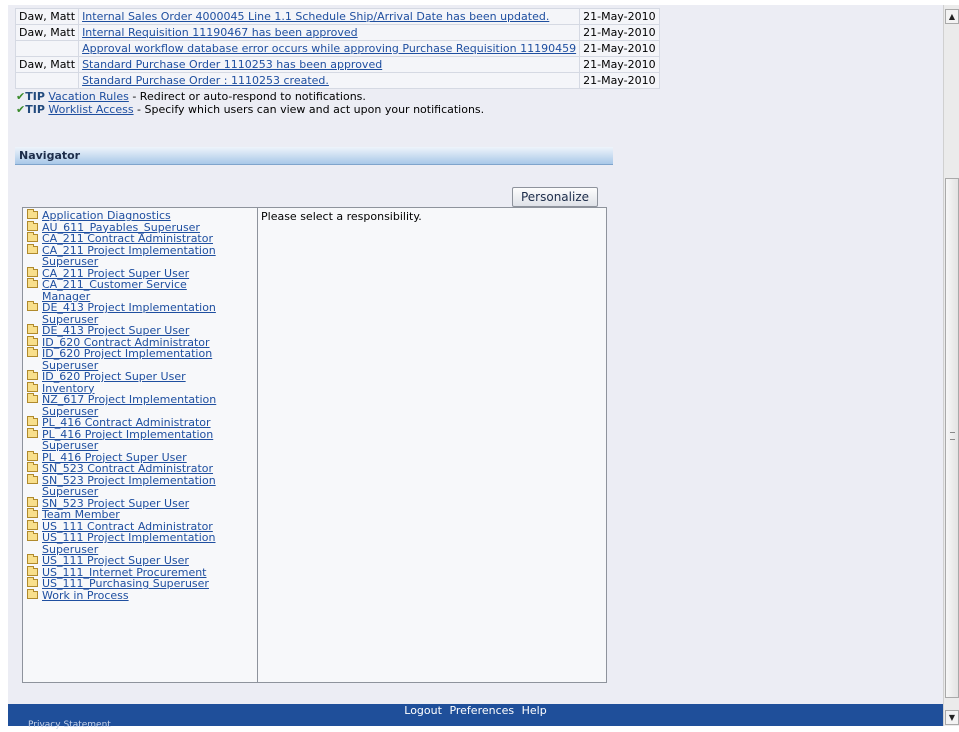 This screenshot has width=959, height=732. What do you see at coordinates (129, 290) in the screenshot?
I see `responsibility-link: CA_211_Customer Service Manager` at bounding box center [129, 290].